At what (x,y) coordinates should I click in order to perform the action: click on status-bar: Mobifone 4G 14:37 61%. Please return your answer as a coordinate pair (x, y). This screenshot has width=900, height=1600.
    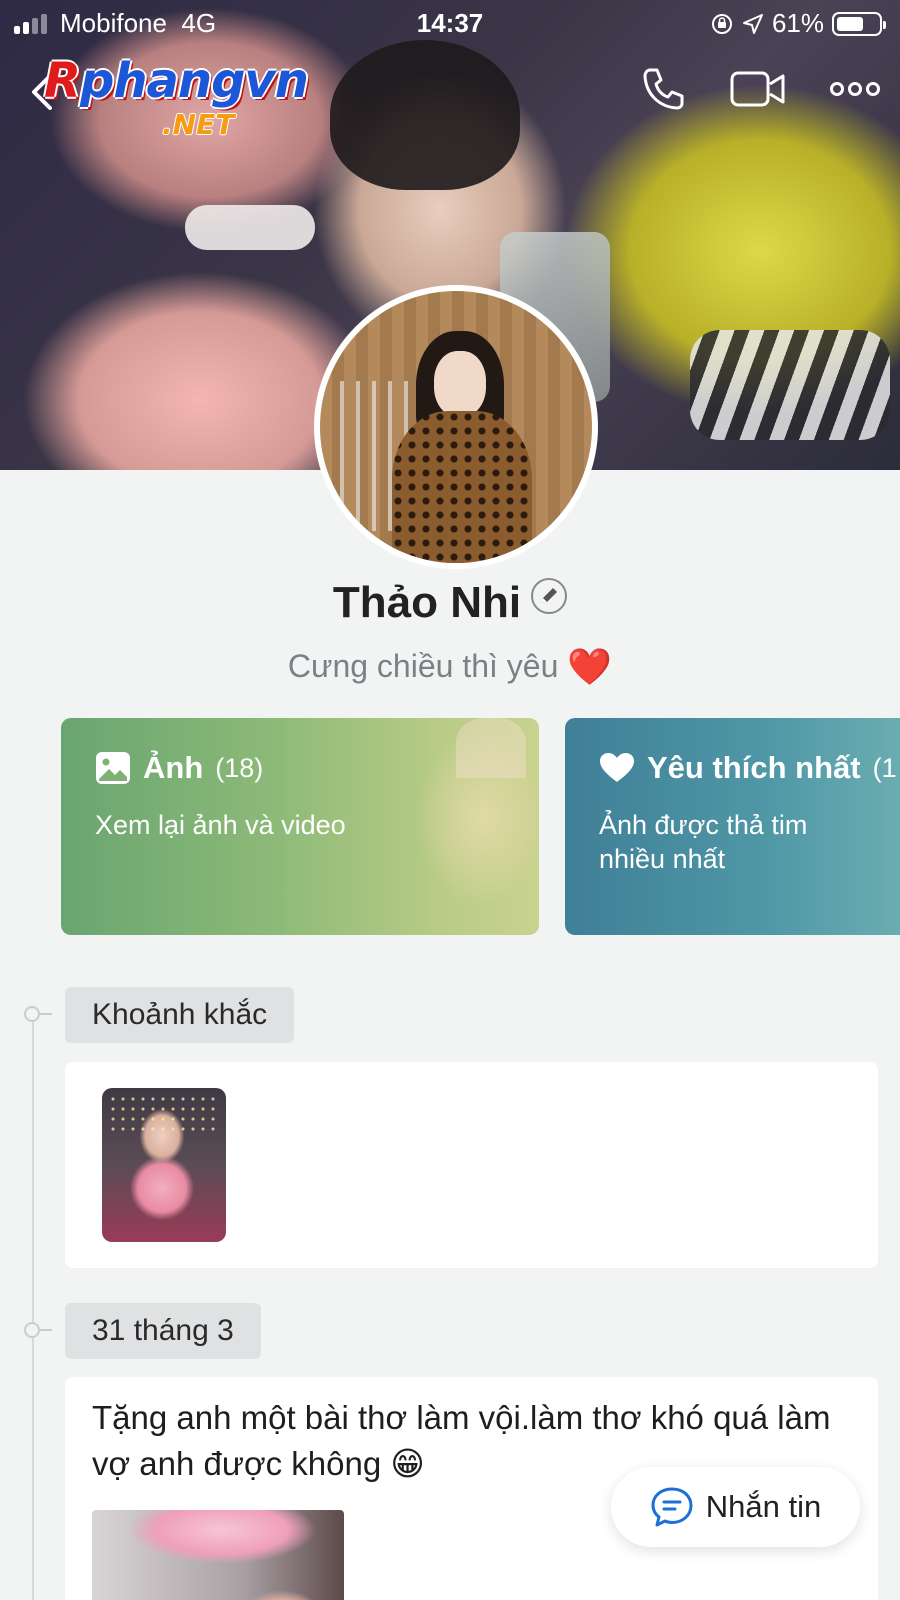
    Looking at the image, I should click on (450, 22).